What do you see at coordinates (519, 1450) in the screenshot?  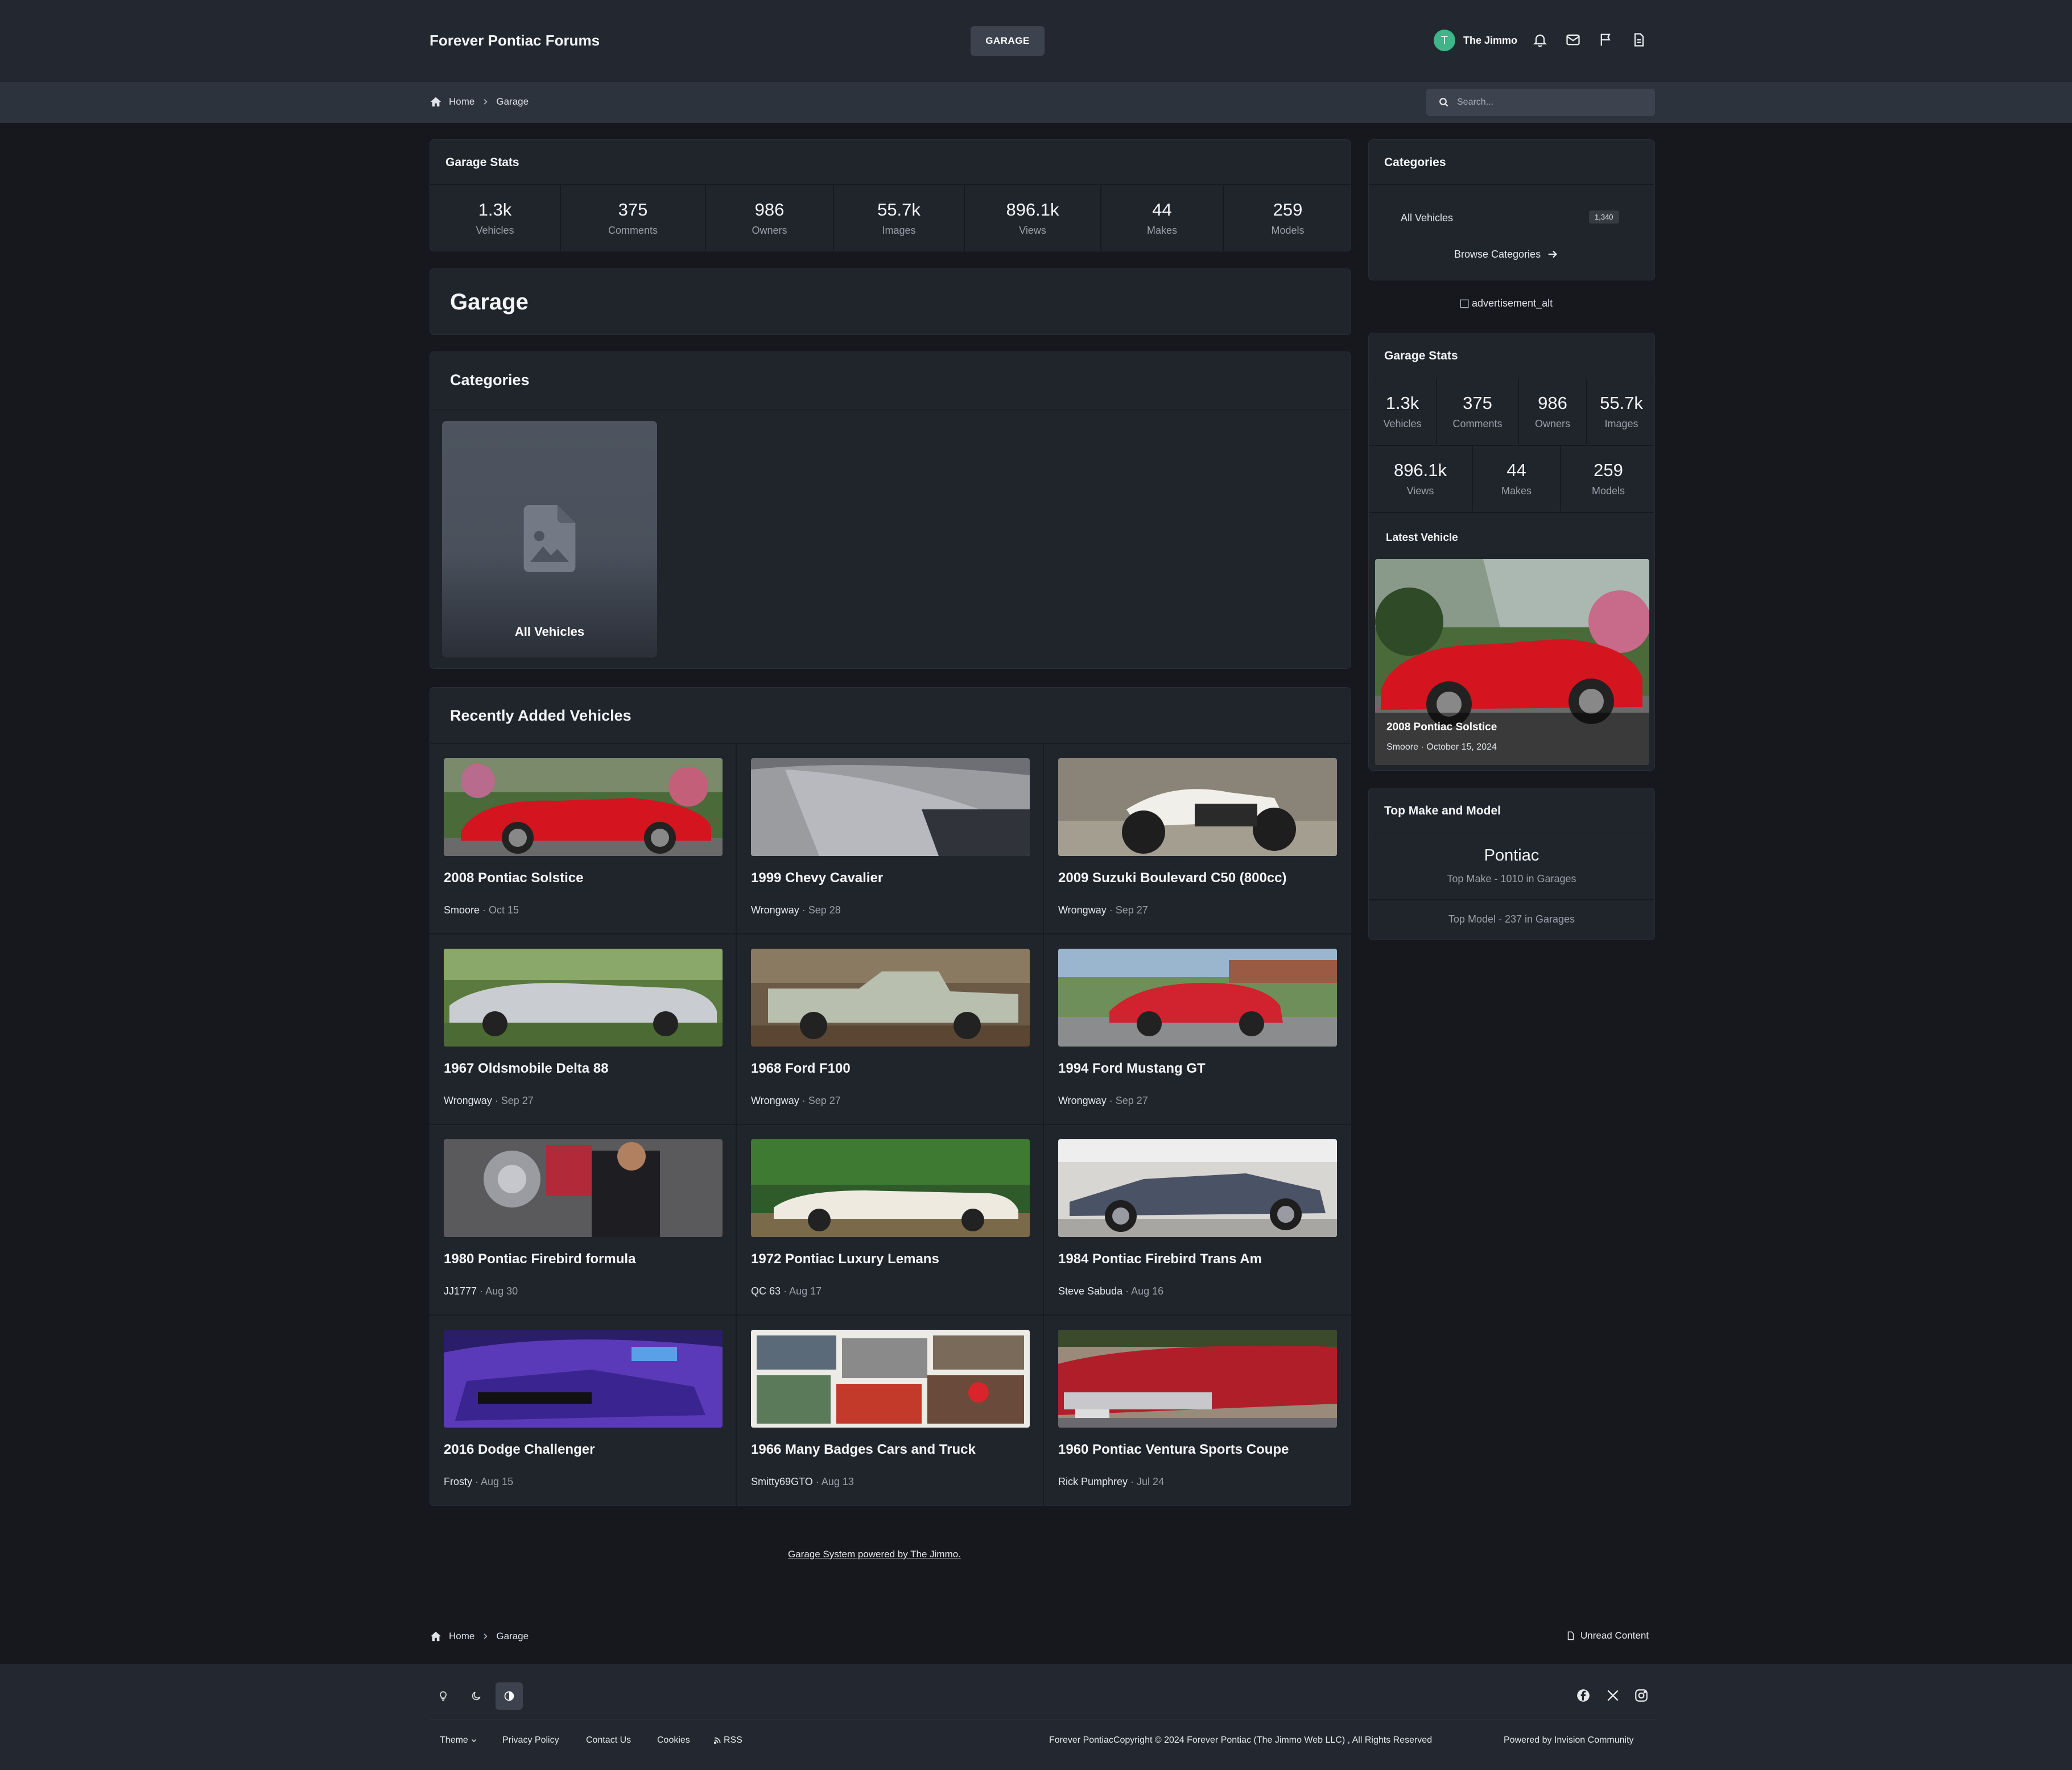 I see `vehicle-title: 2016 Dodge Challenger` at bounding box center [519, 1450].